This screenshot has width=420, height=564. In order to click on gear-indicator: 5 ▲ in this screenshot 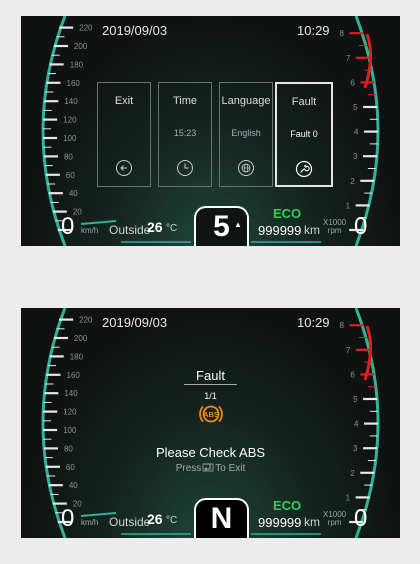, I will do `click(221, 226)`.